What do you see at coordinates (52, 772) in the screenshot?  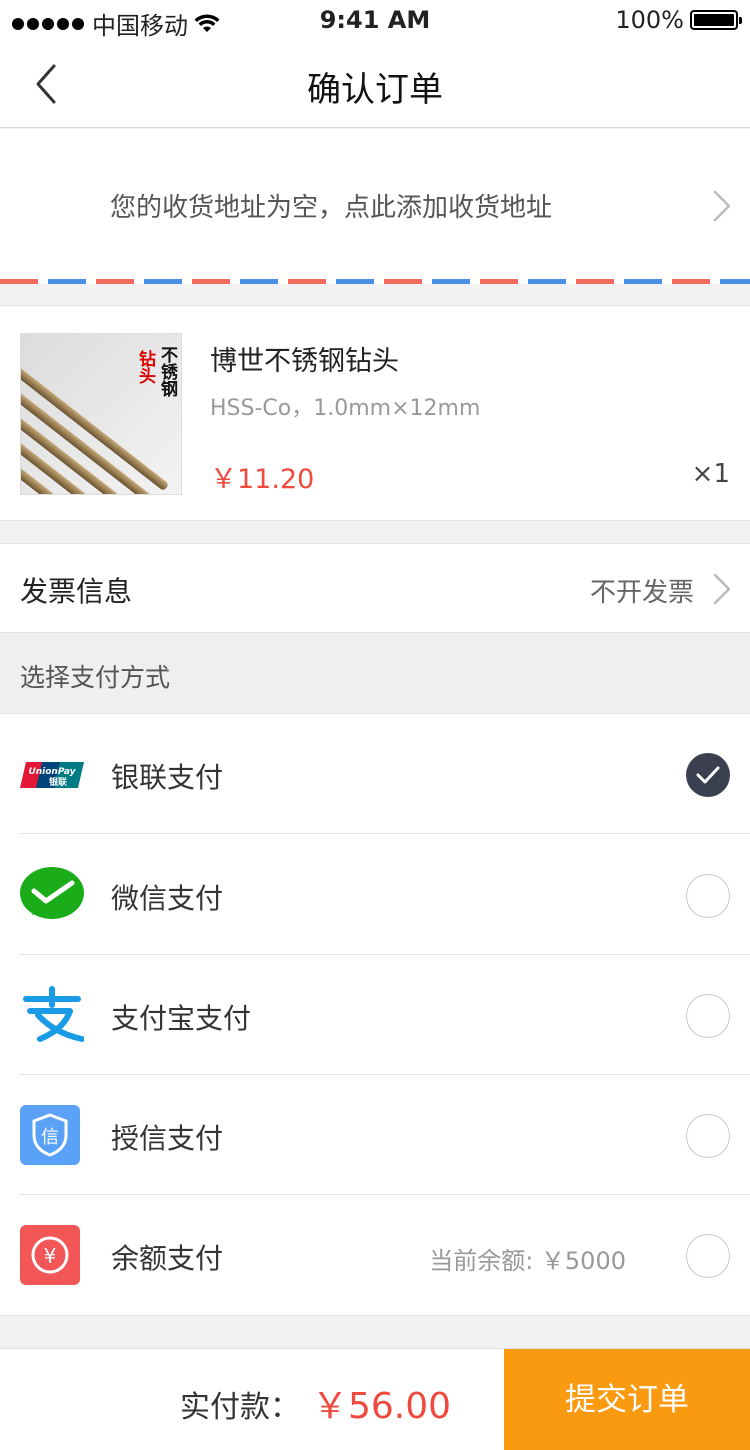 I see `unionpay-logo-text: UnionPay` at bounding box center [52, 772].